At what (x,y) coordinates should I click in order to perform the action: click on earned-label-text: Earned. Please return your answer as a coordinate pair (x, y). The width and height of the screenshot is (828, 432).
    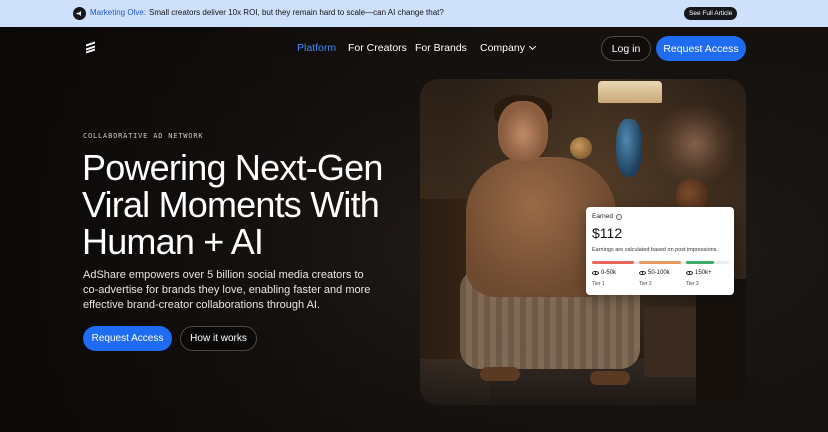
    Looking at the image, I should click on (602, 216).